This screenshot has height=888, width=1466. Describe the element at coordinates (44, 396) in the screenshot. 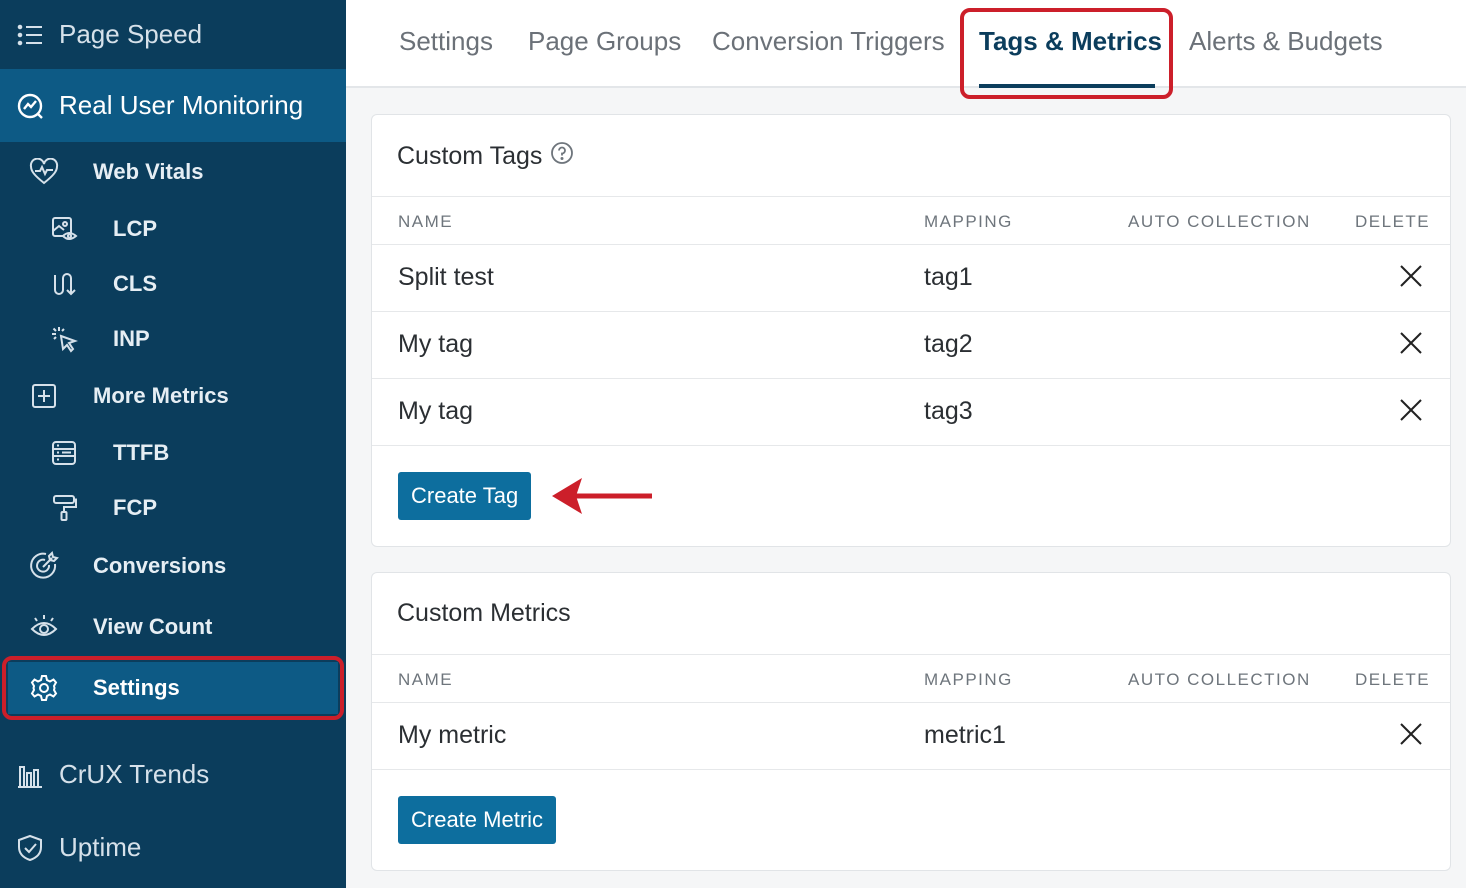

I see `plus-square-icon` at that location.